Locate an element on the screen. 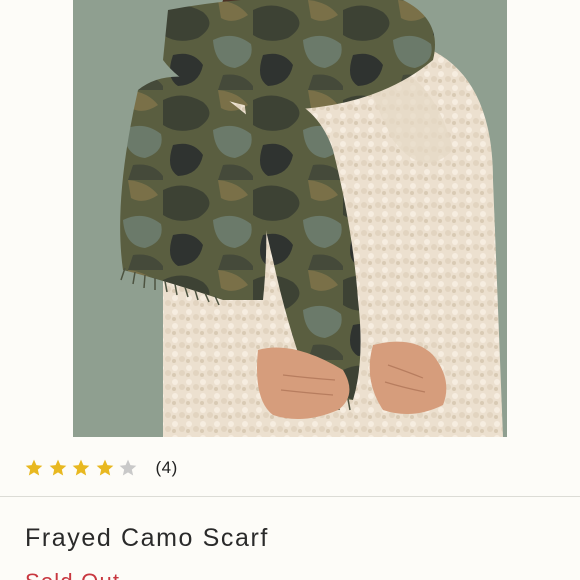 The image size is (580, 580). section-divider is located at coordinates (290, 496).